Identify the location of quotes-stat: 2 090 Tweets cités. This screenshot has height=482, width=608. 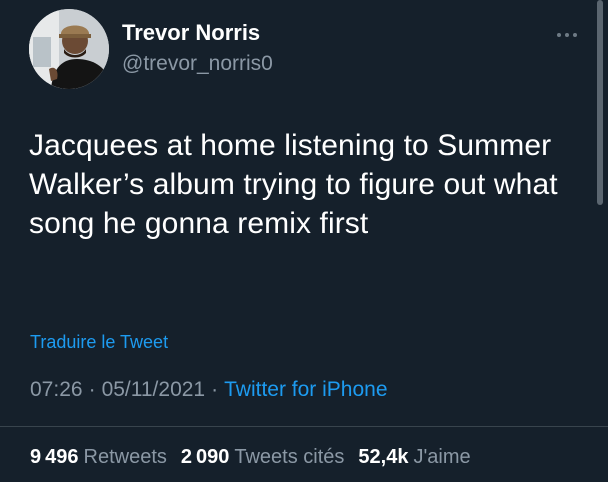
(270, 457).